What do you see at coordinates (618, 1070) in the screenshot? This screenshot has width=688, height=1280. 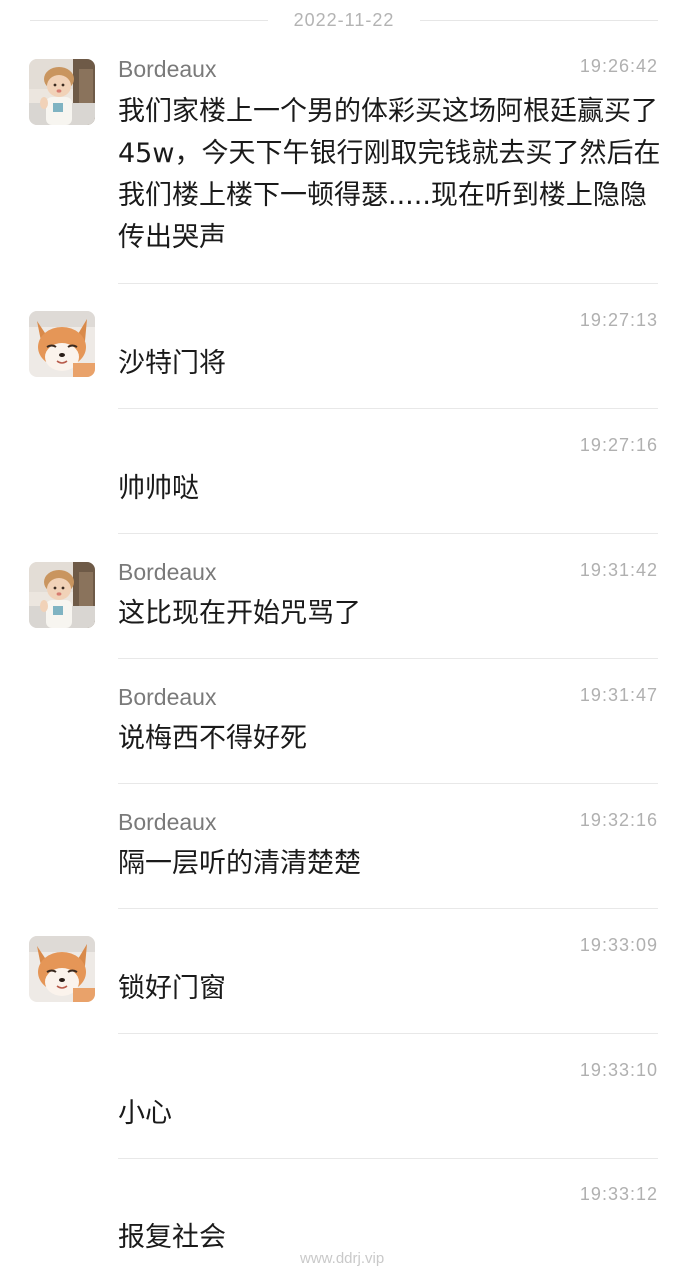 I see `message-time: 19:33:10` at bounding box center [618, 1070].